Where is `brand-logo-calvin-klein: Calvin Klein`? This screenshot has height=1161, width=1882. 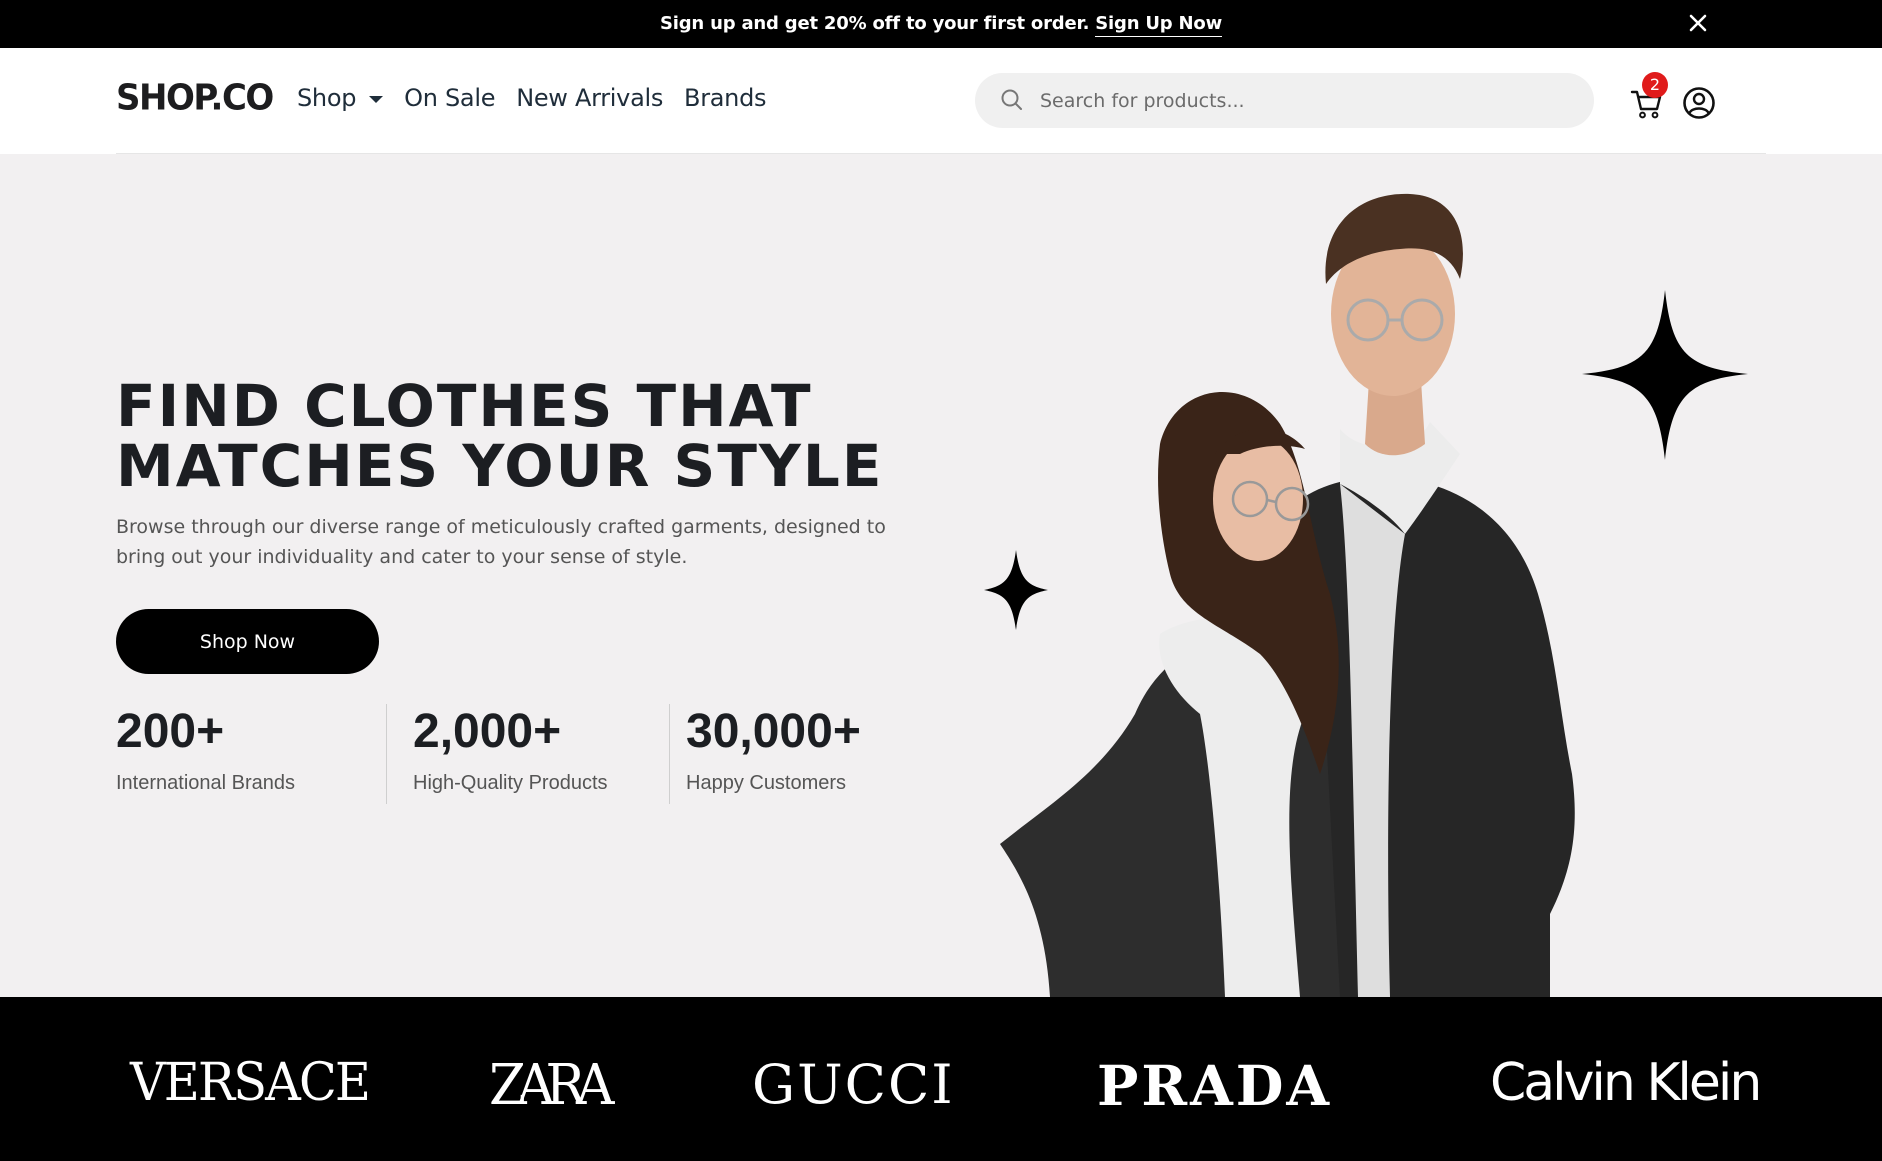
brand-logo-calvin-klein: Calvin Klein is located at coordinates (1626, 1083).